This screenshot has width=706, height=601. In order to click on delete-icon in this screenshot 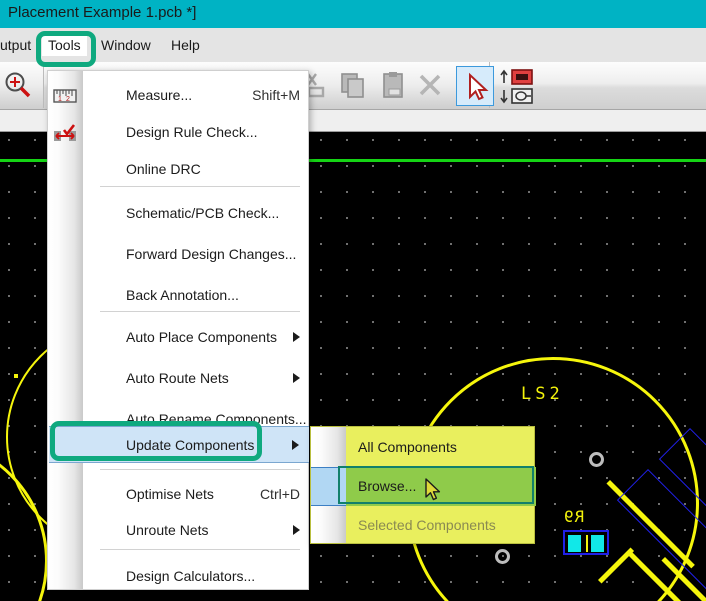, I will do `click(430, 85)`.